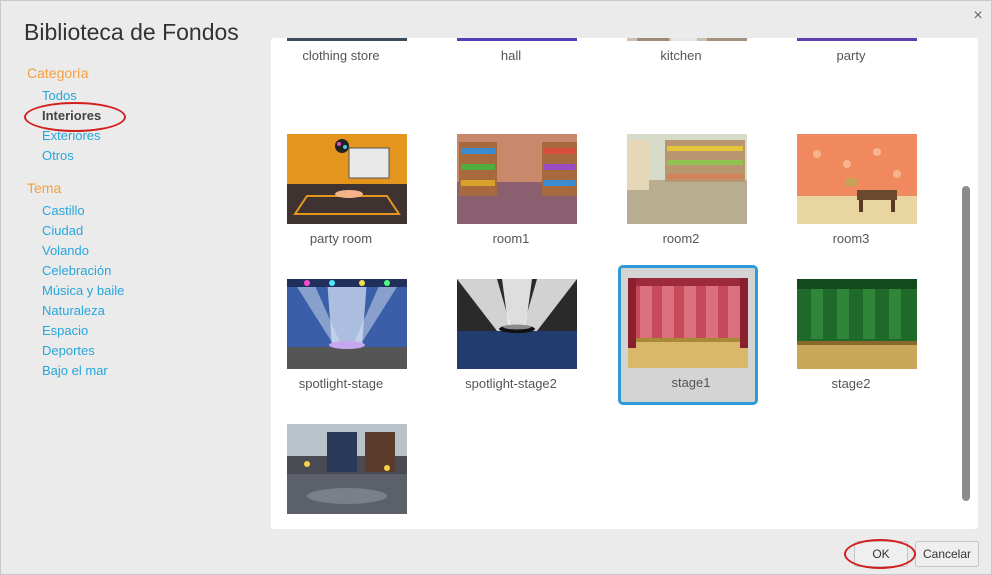  I want to click on backdrop-tile-spotlight-stage2: spotlight-stage2, so click(511, 336).